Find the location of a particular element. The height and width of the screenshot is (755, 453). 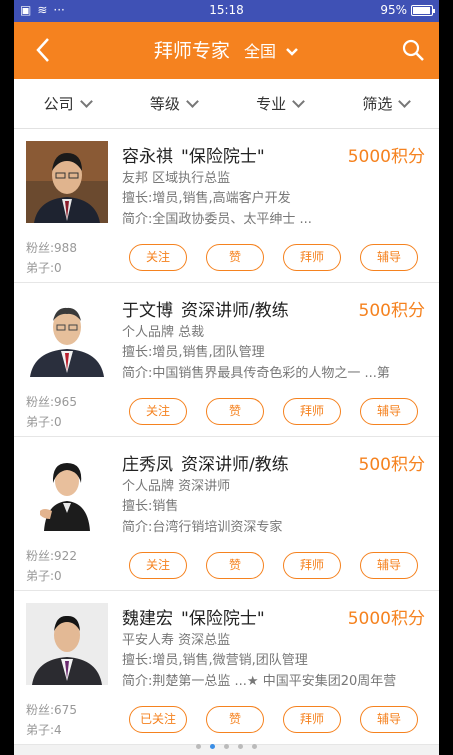

expert-name-row: 魏建宏 "保险院士" is located at coordinates (193, 616).